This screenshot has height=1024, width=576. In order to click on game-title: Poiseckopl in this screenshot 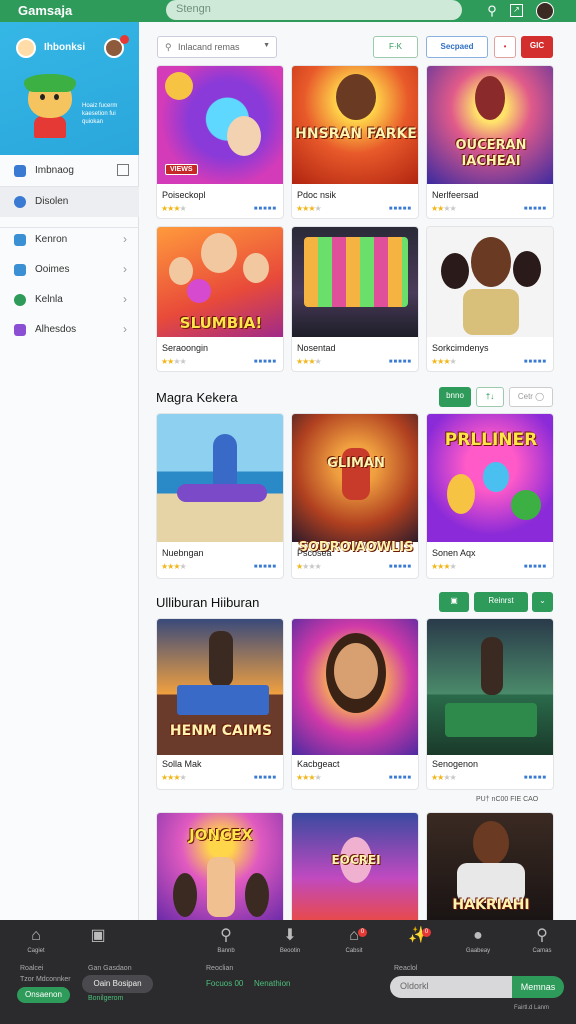, I will do `click(184, 195)`.